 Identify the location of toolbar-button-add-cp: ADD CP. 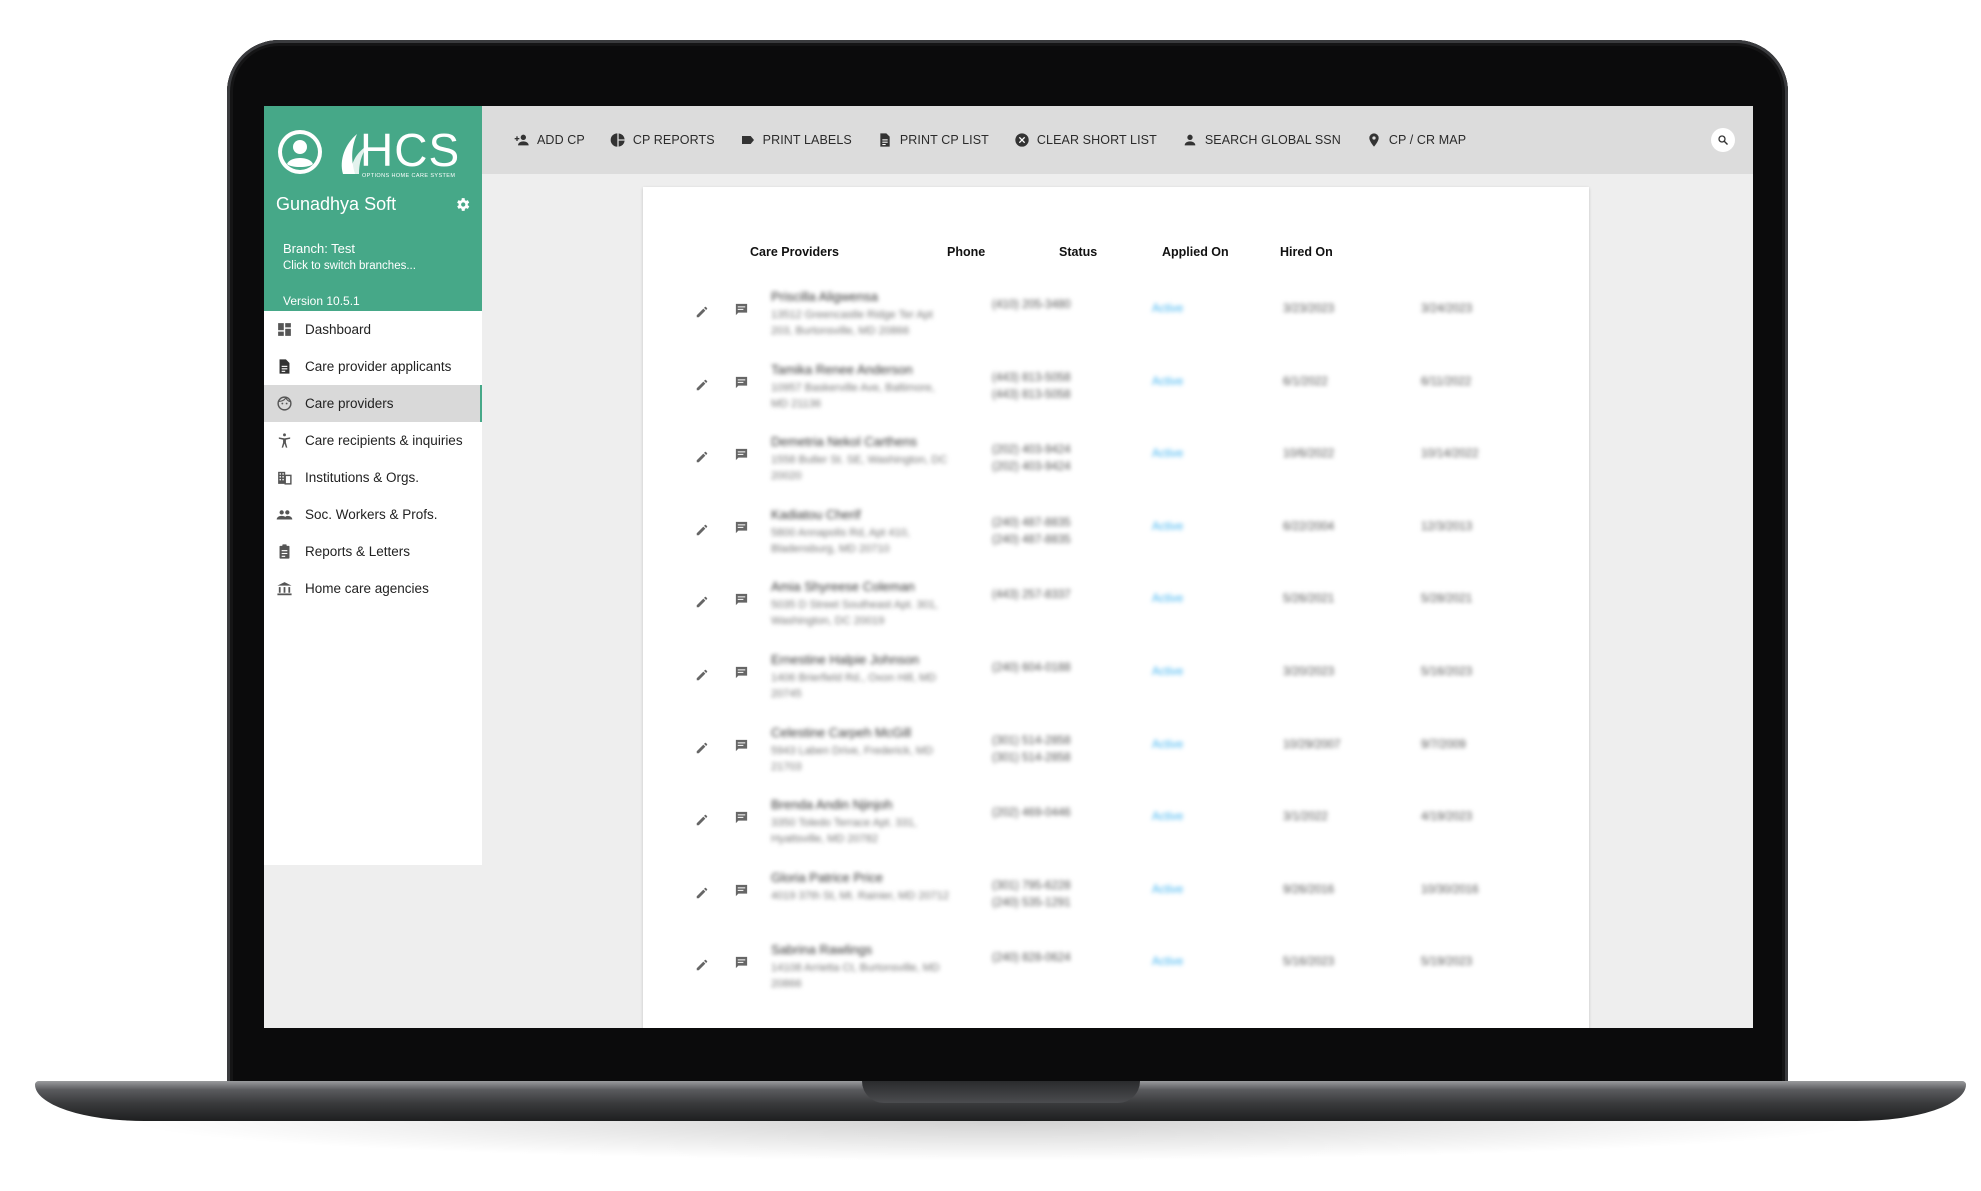
(549, 140).